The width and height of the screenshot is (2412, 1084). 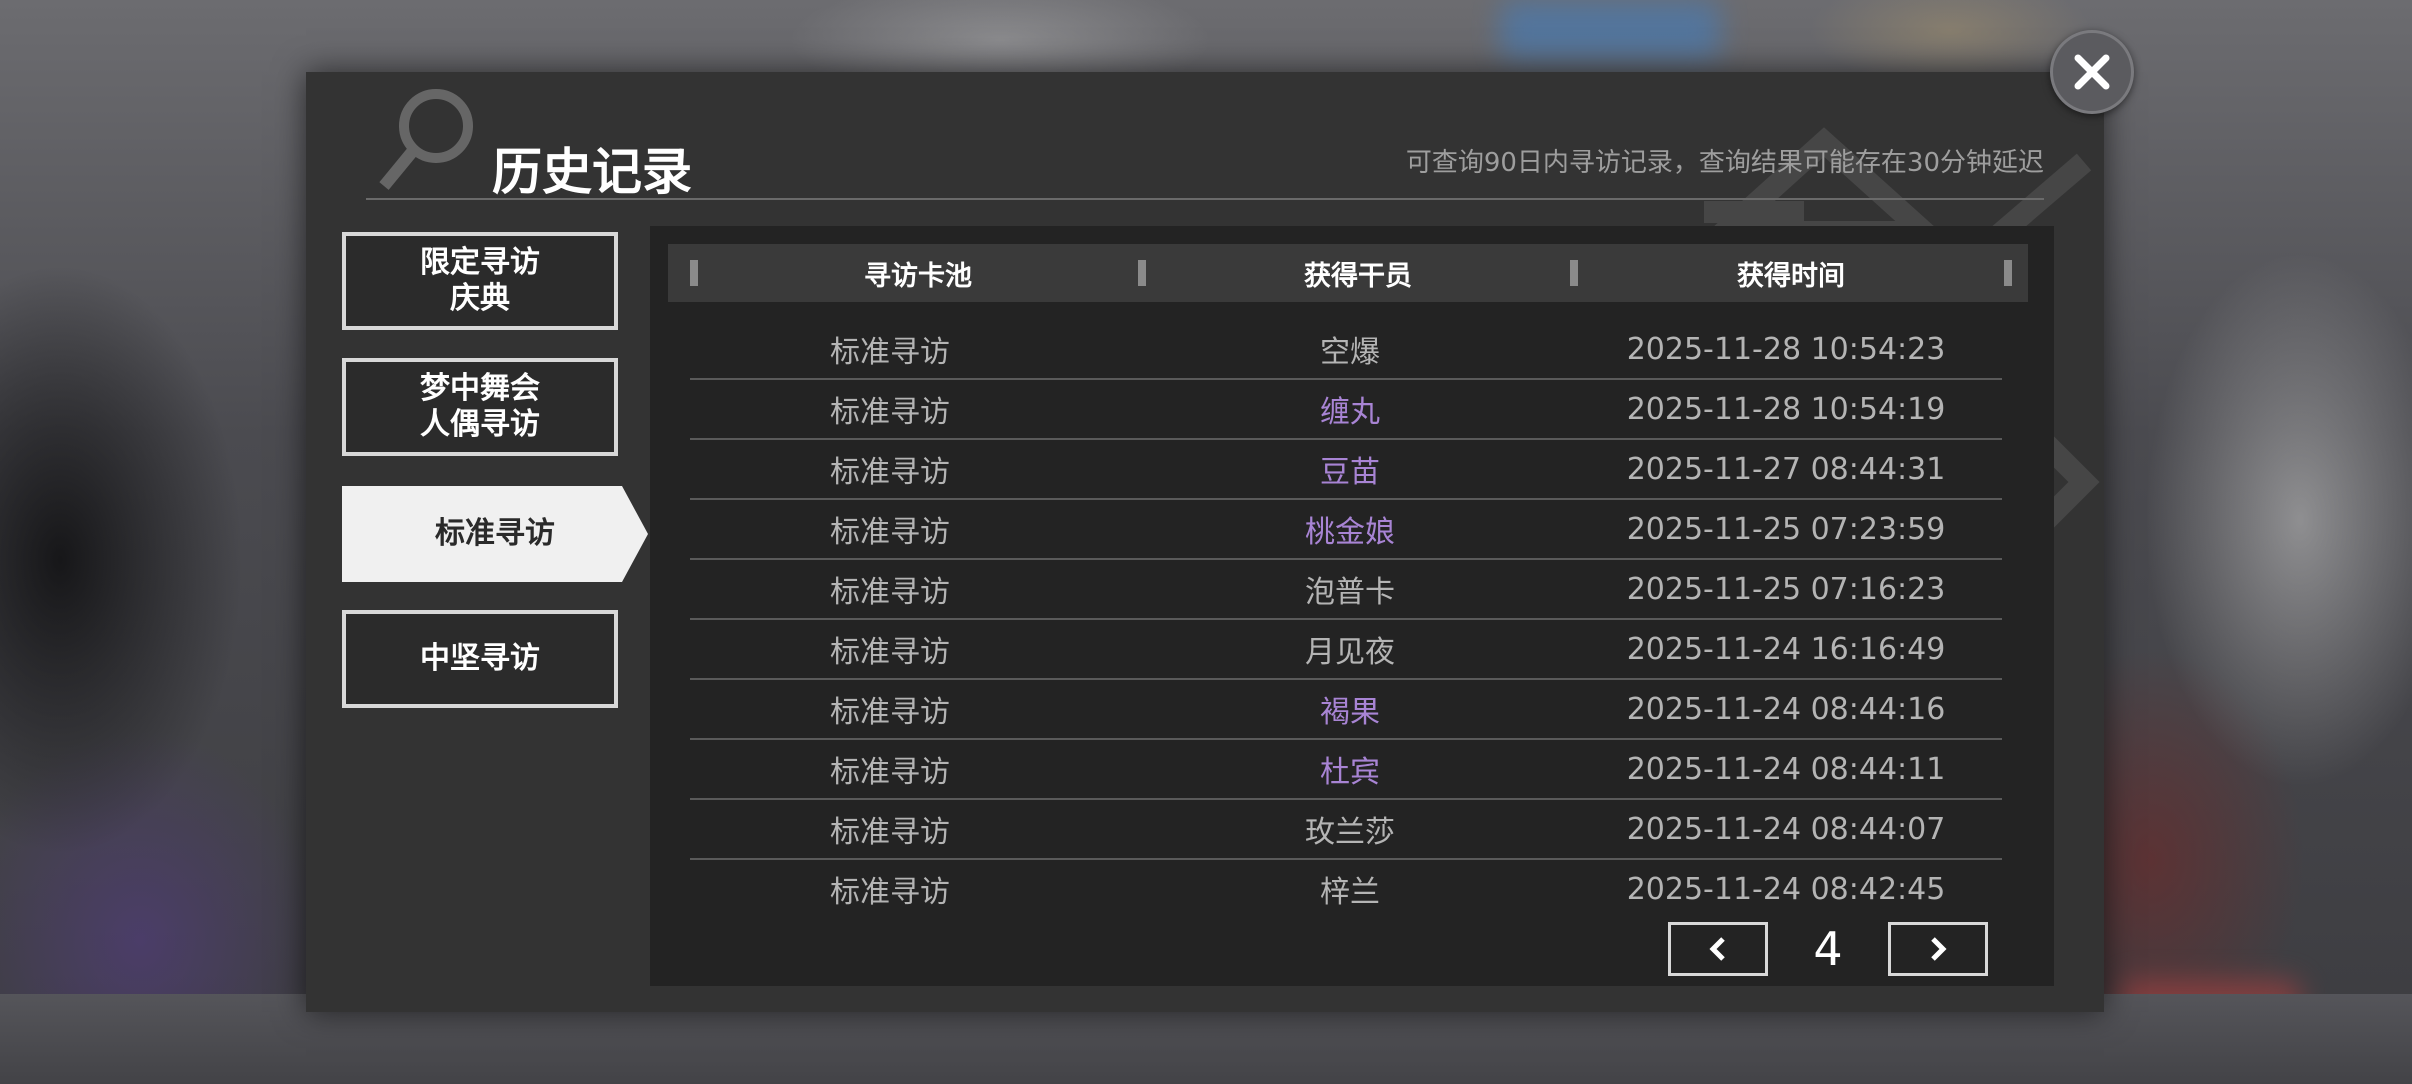 What do you see at coordinates (1786, 889) in the screenshot?
I see `time-cell: 2025-11-24 08:42:45` at bounding box center [1786, 889].